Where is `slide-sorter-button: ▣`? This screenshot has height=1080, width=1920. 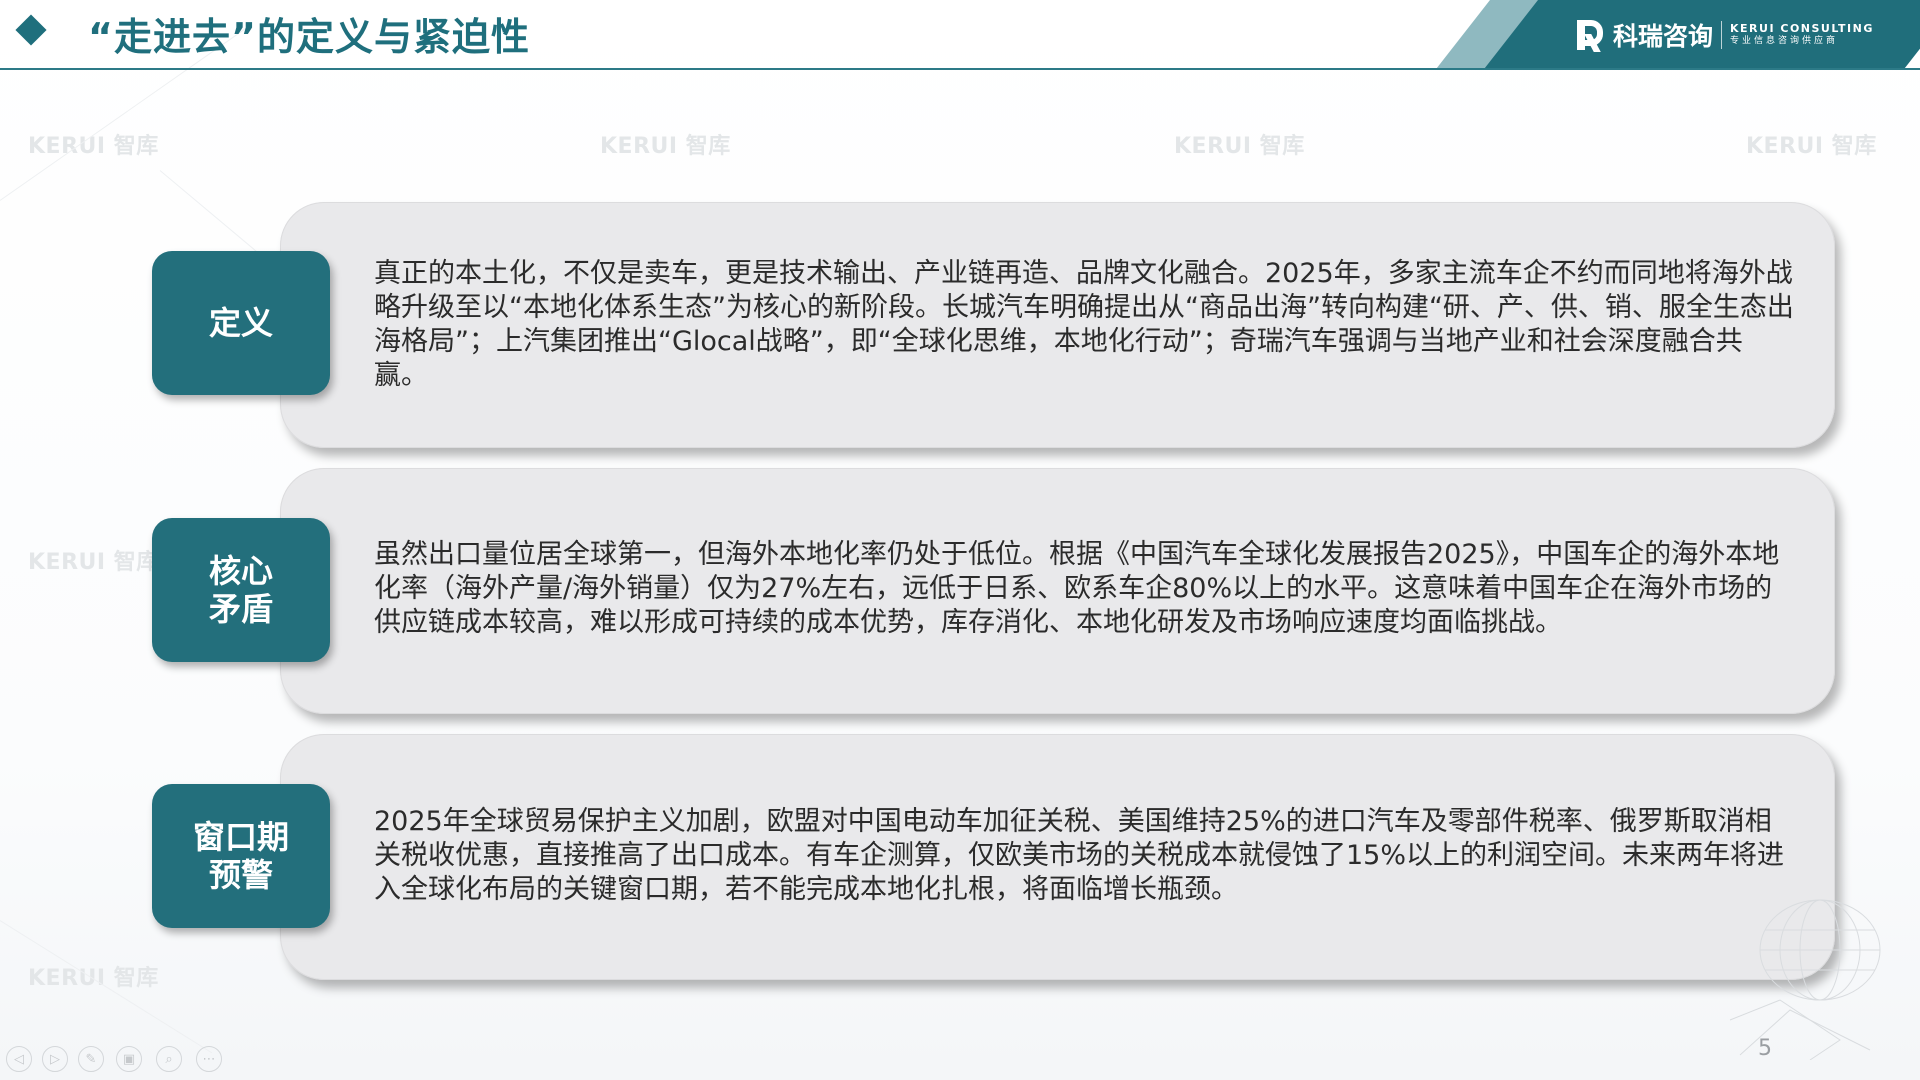
slide-sorter-button: ▣ is located at coordinates (129, 1059).